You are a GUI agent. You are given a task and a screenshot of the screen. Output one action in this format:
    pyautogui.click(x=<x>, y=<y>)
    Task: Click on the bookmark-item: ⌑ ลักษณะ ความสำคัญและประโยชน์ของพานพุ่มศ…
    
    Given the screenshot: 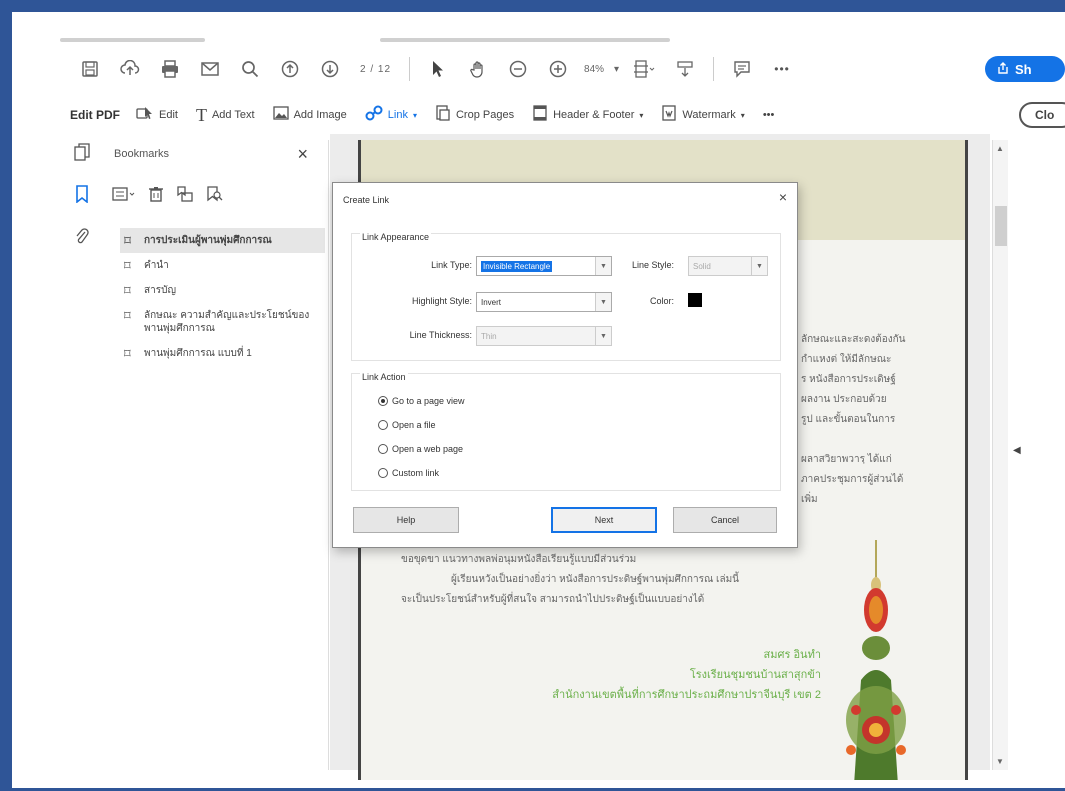 What is the action you would take?
    pyautogui.click(x=222, y=322)
    